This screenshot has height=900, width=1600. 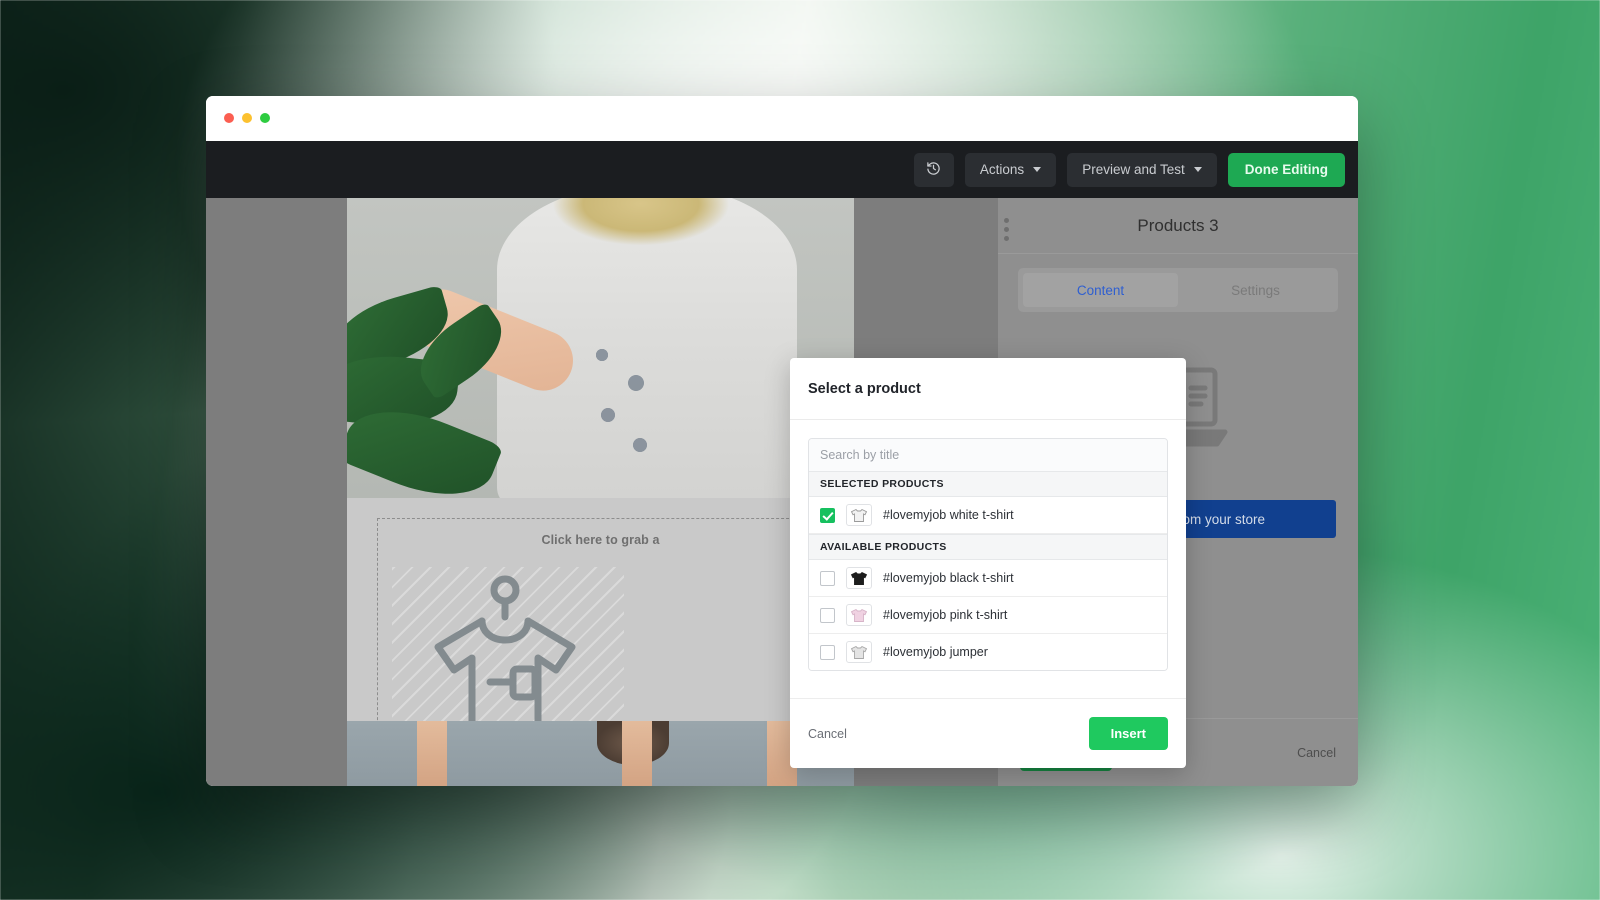 I want to click on sidebar-header: Products 3, so click(x=1178, y=226).